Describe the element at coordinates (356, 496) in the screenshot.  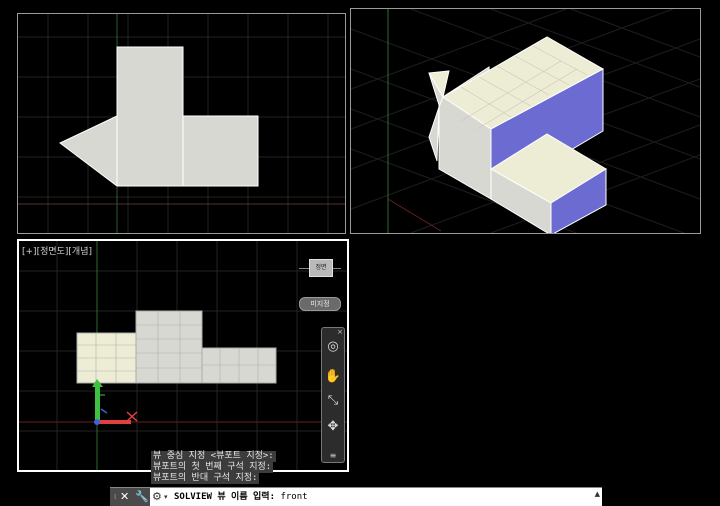
I see `command-line: ⁞ ✕ 🔧 ⚙ ▾ SOLVIEW 뷰 이름 입력: front ▲` at that location.